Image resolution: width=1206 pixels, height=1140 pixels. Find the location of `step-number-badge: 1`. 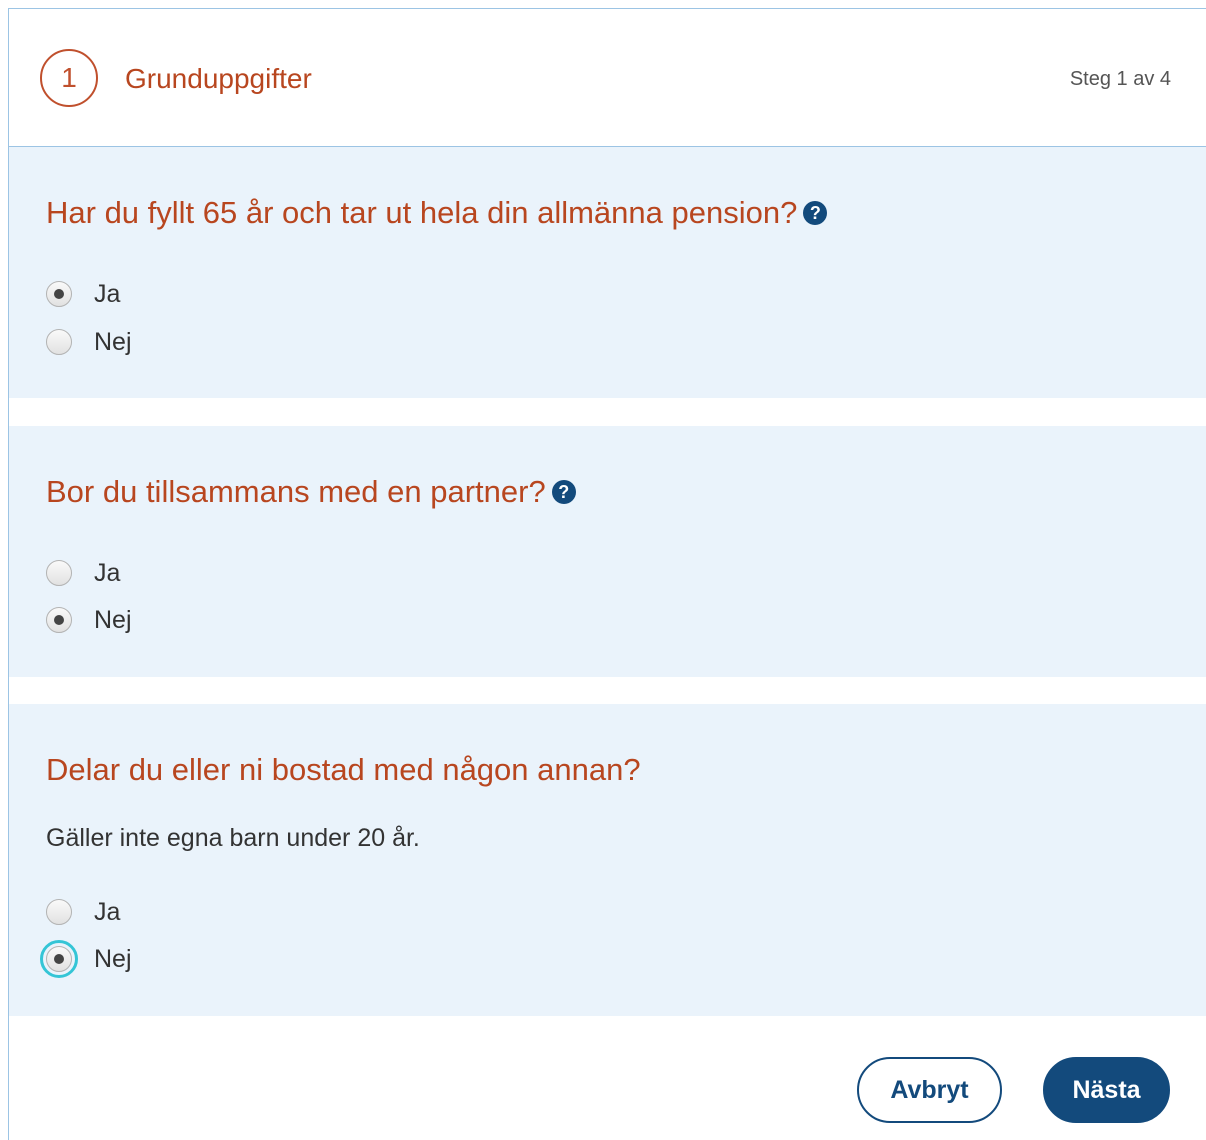

step-number-badge: 1 is located at coordinates (69, 78).